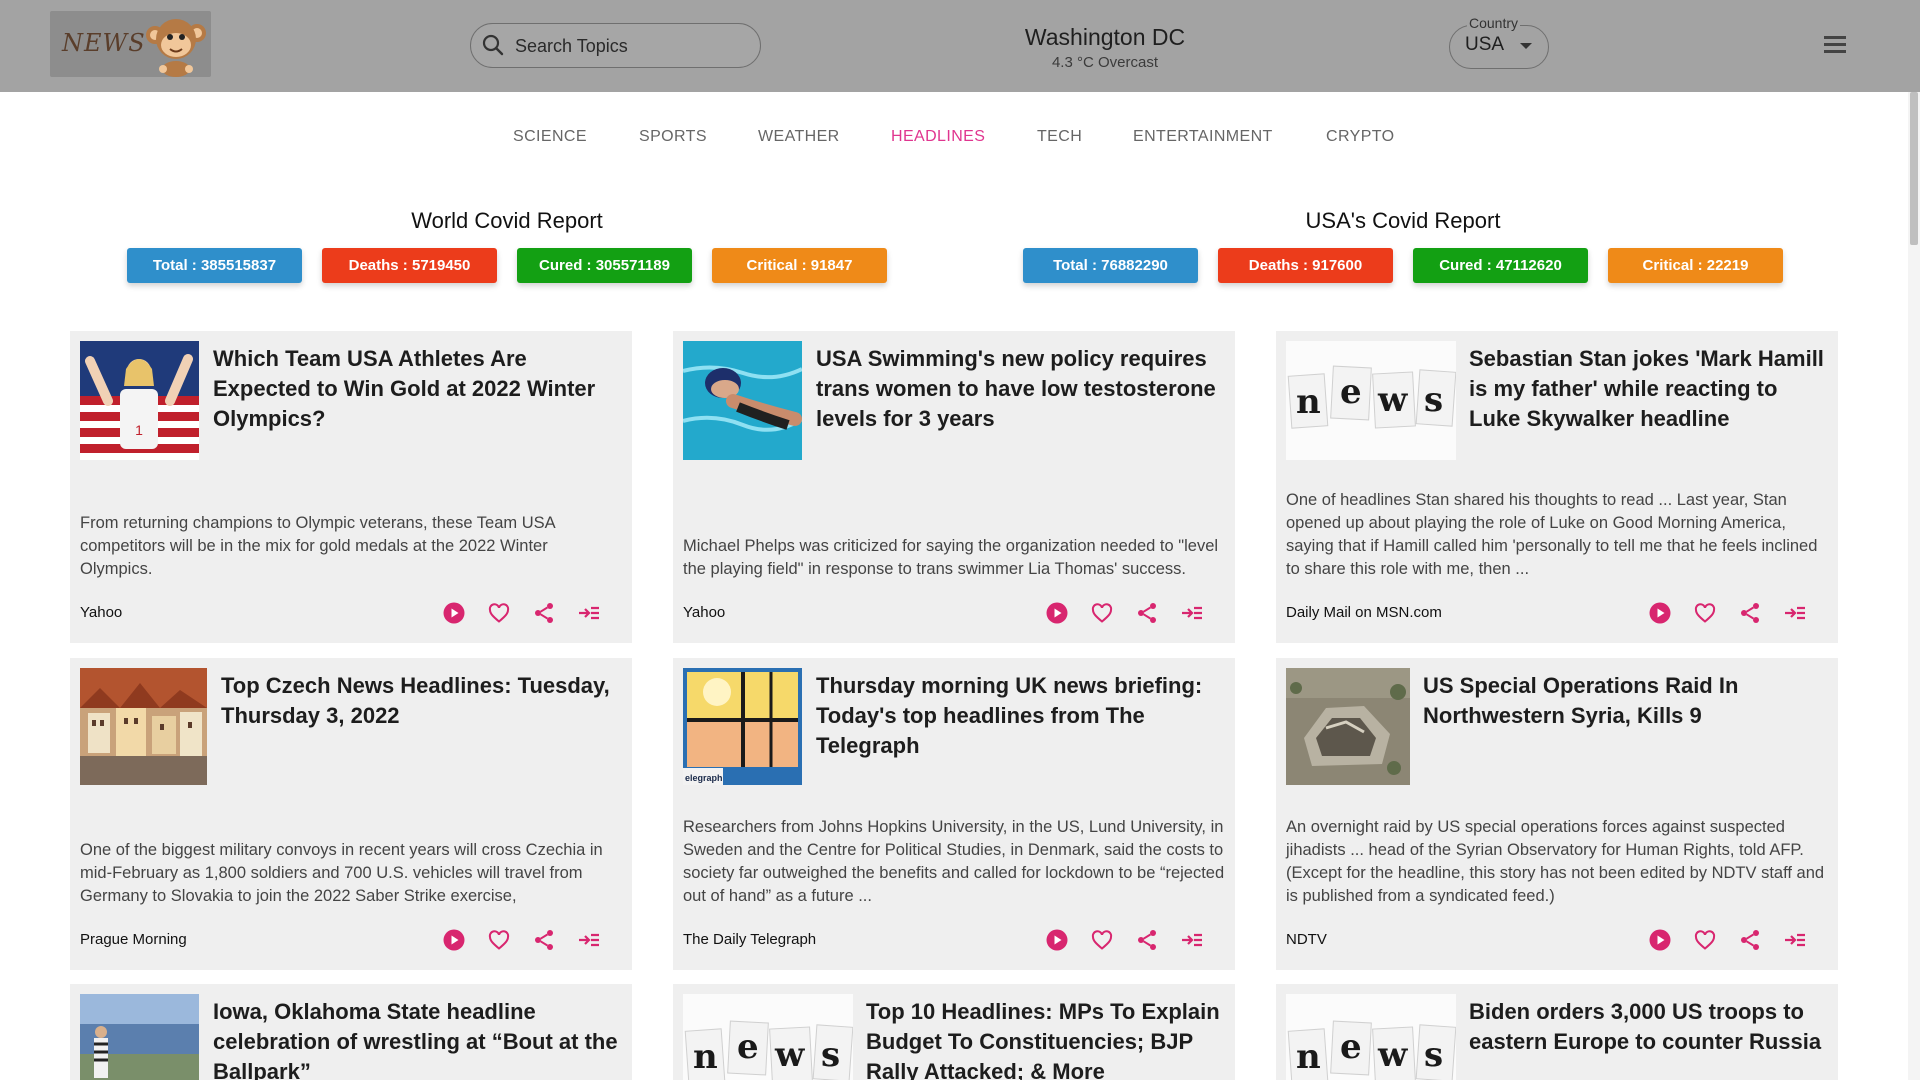 The image size is (1920, 1080). Describe the element at coordinates (704, 778) in the screenshot. I see `telegraph-tag: elegraph` at that location.